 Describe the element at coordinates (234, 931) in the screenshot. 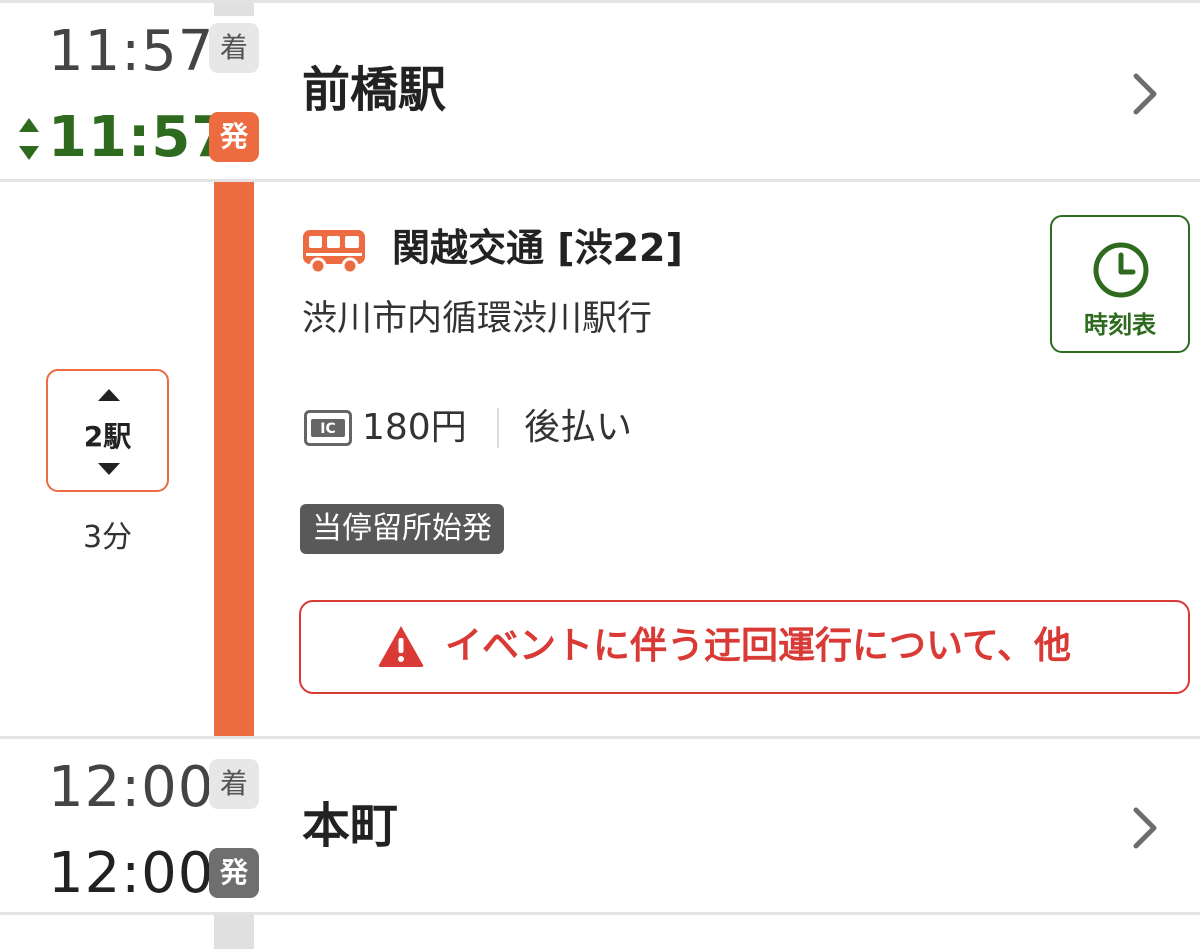

I see `timeline-segment-next` at that location.